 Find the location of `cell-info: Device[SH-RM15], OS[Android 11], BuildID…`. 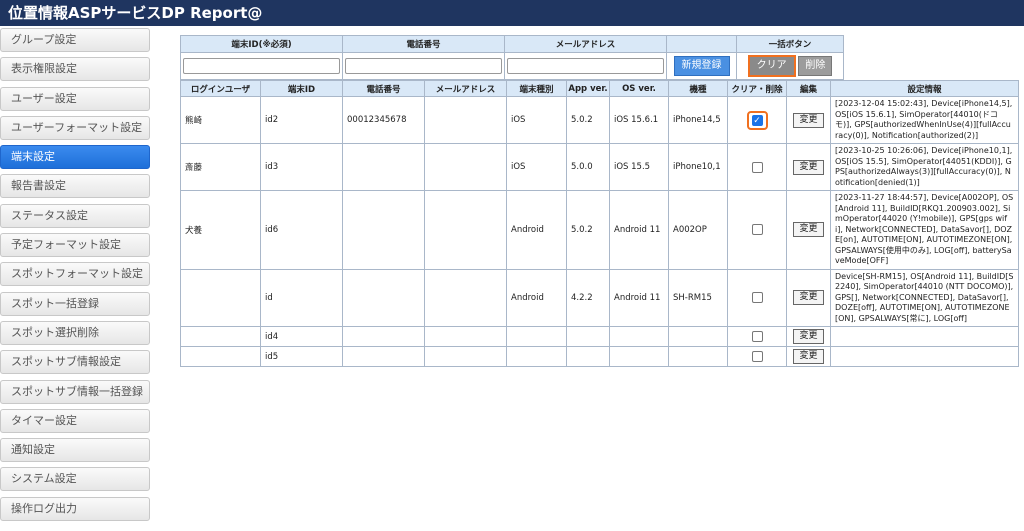

cell-info: Device[SH-RM15], OS[Android 11], BuildID… is located at coordinates (924, 297).